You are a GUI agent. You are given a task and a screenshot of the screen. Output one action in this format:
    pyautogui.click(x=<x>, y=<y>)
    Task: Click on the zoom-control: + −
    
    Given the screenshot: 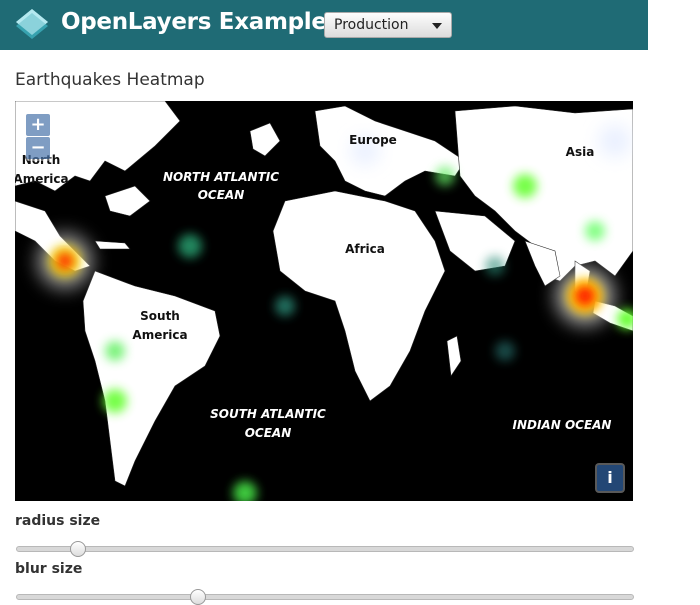 What is the action you would take?
    pyautogui.click(x=38, y=136)
    